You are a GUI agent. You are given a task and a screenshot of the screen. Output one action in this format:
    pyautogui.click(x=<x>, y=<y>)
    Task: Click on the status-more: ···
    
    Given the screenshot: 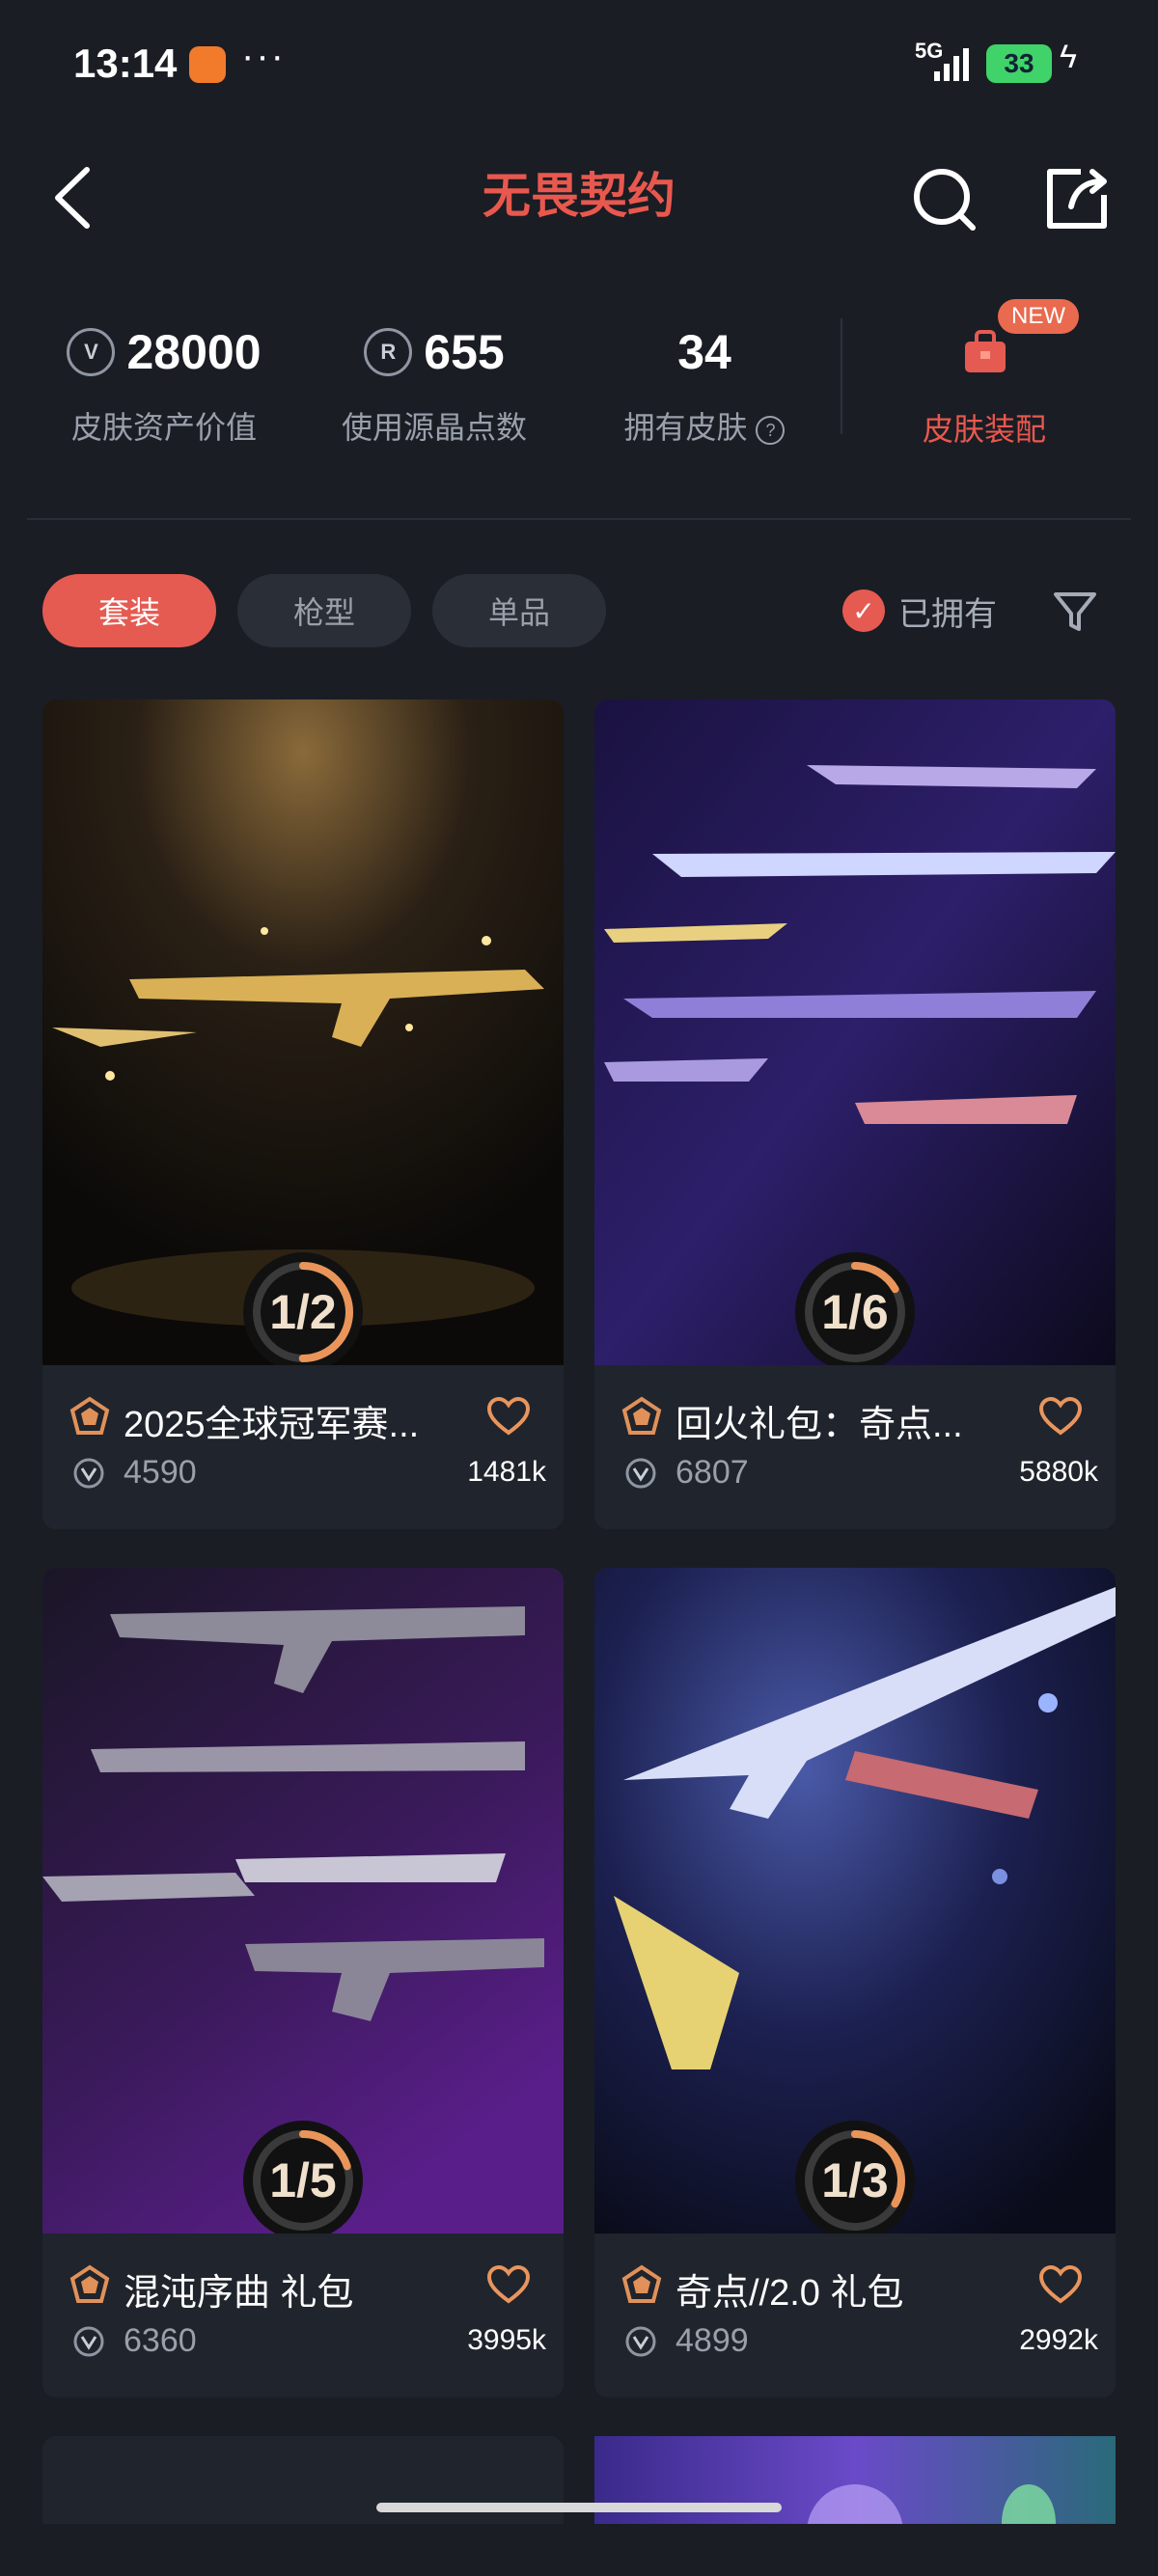 What is the action you would take?
    pyautogui.click(x=263, y=56)
    